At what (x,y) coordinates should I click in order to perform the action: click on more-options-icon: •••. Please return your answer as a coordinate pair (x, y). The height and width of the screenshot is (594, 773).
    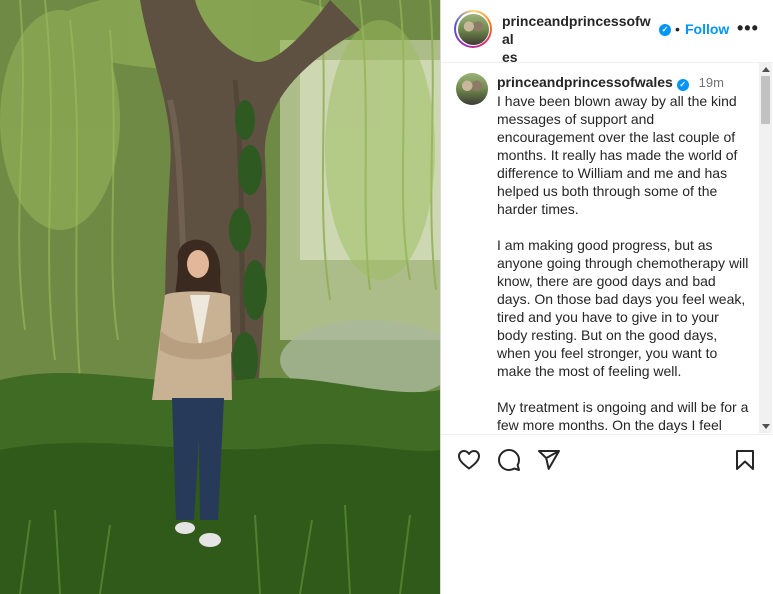
    Looking at the image, I should click on (748, 28).